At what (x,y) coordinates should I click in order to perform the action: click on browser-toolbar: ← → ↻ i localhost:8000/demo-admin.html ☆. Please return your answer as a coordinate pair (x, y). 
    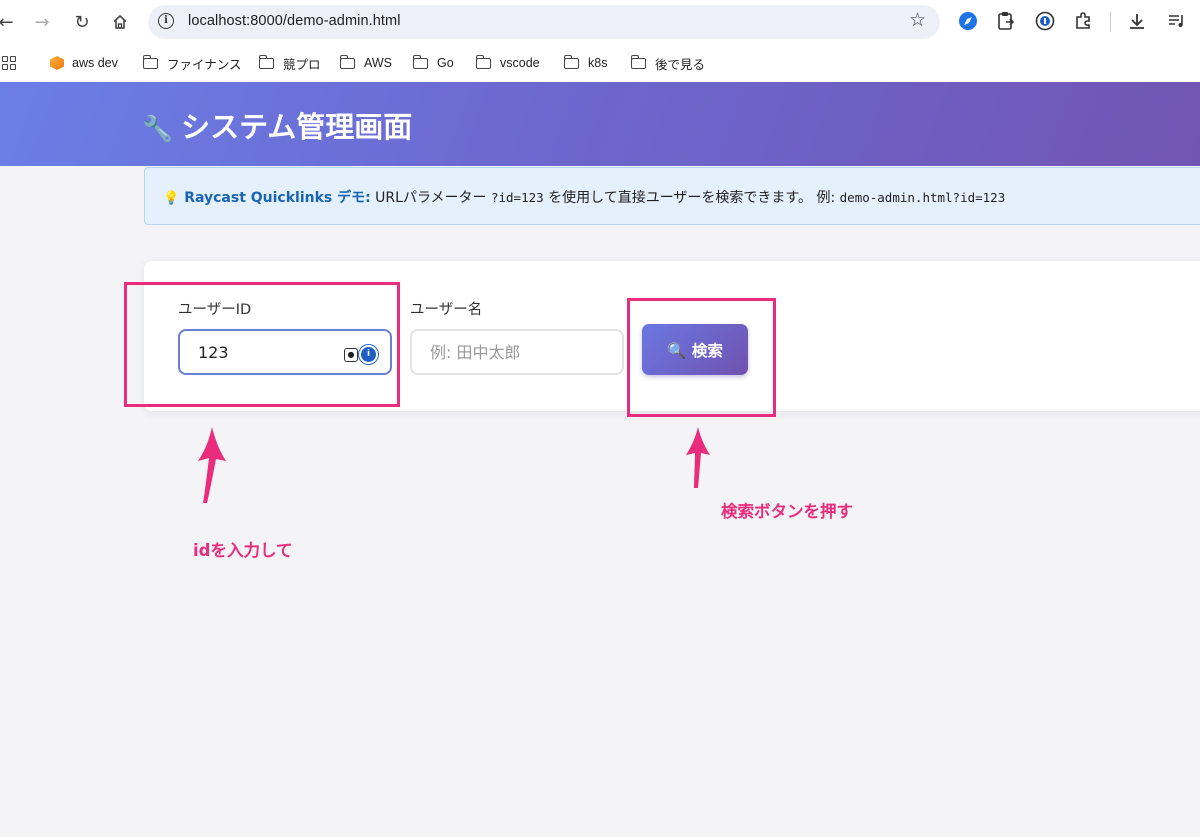
    Looking at the image, I should click on (600, 22).